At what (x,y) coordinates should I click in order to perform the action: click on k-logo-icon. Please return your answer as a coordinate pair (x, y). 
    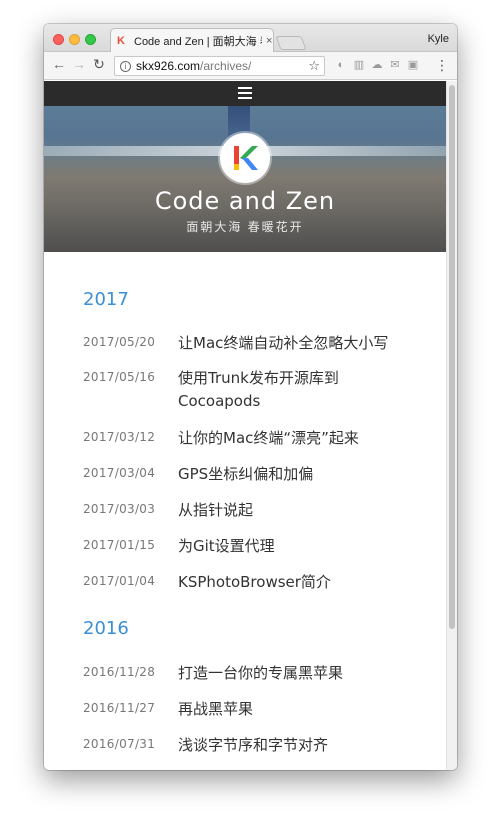
    Looking at the image, I should click on (246, 158).